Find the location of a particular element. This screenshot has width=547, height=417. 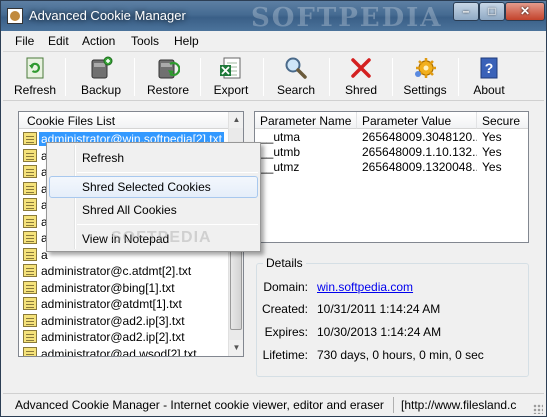

created-label: Created: is located at coordinates (284, 309).